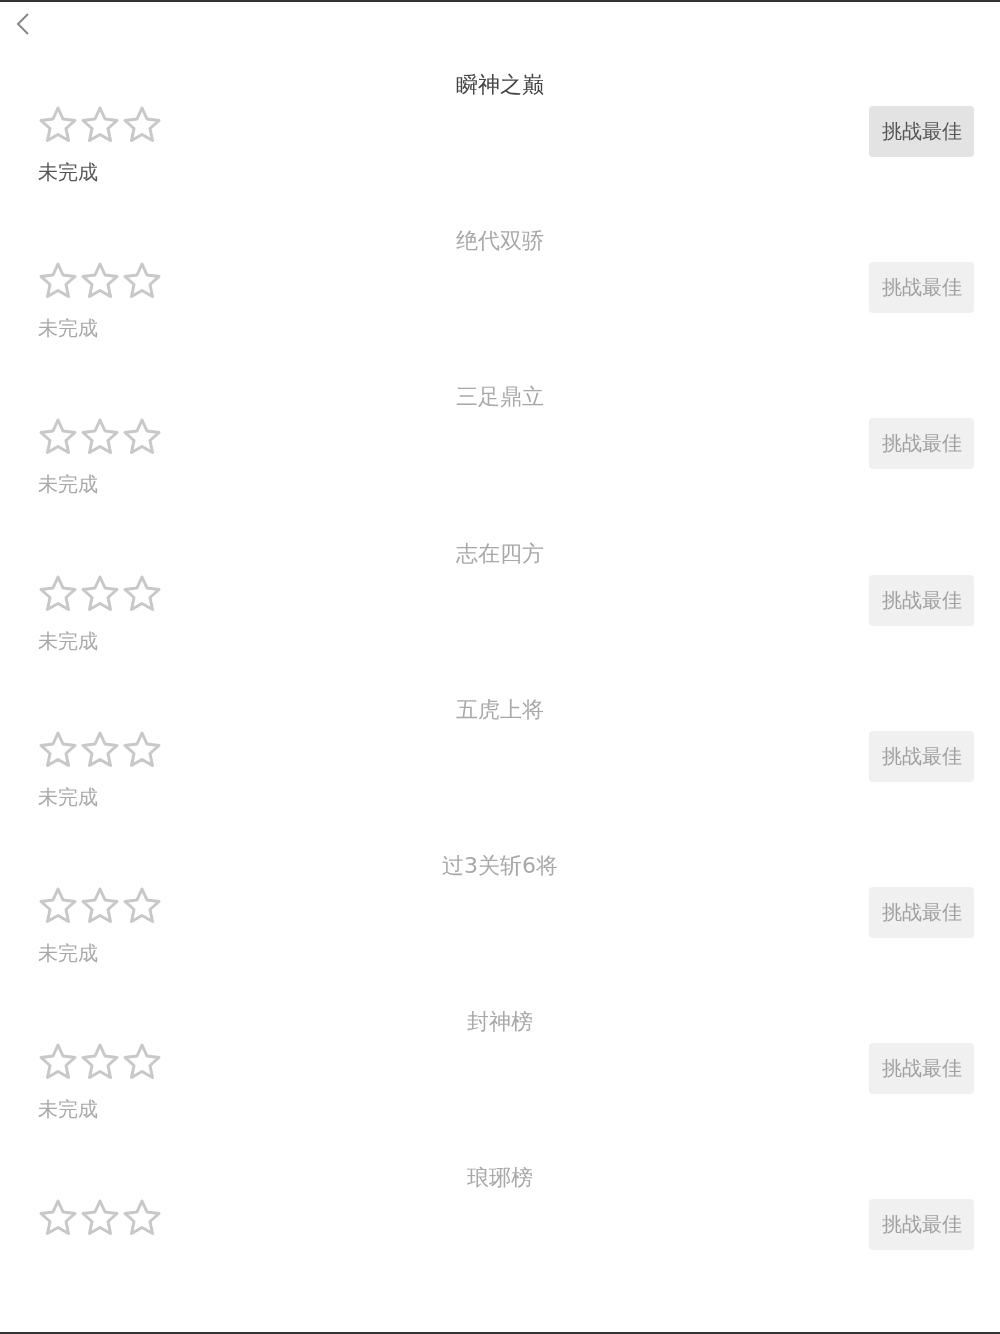 The height and width of the screenshot is (1334, 1000). What do you see at coordinates (500, 397) in the screenshot?
I see `level-title: 三足鼎立` at bounding box center [500, 397].